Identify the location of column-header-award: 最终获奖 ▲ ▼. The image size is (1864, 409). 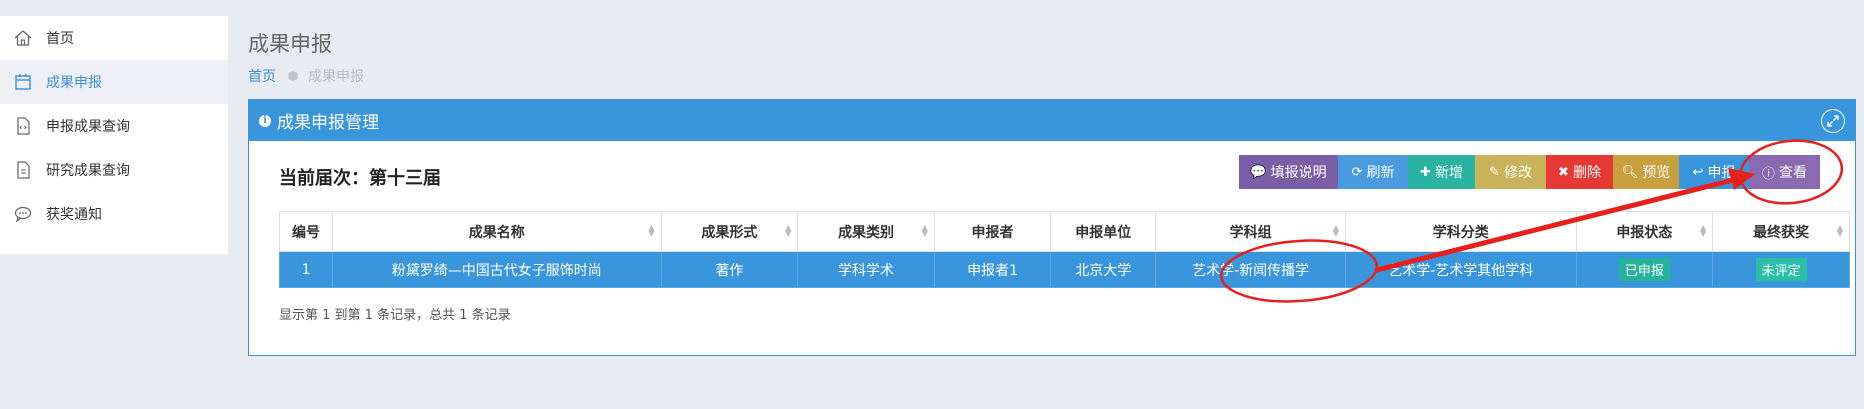
(1781, 231).